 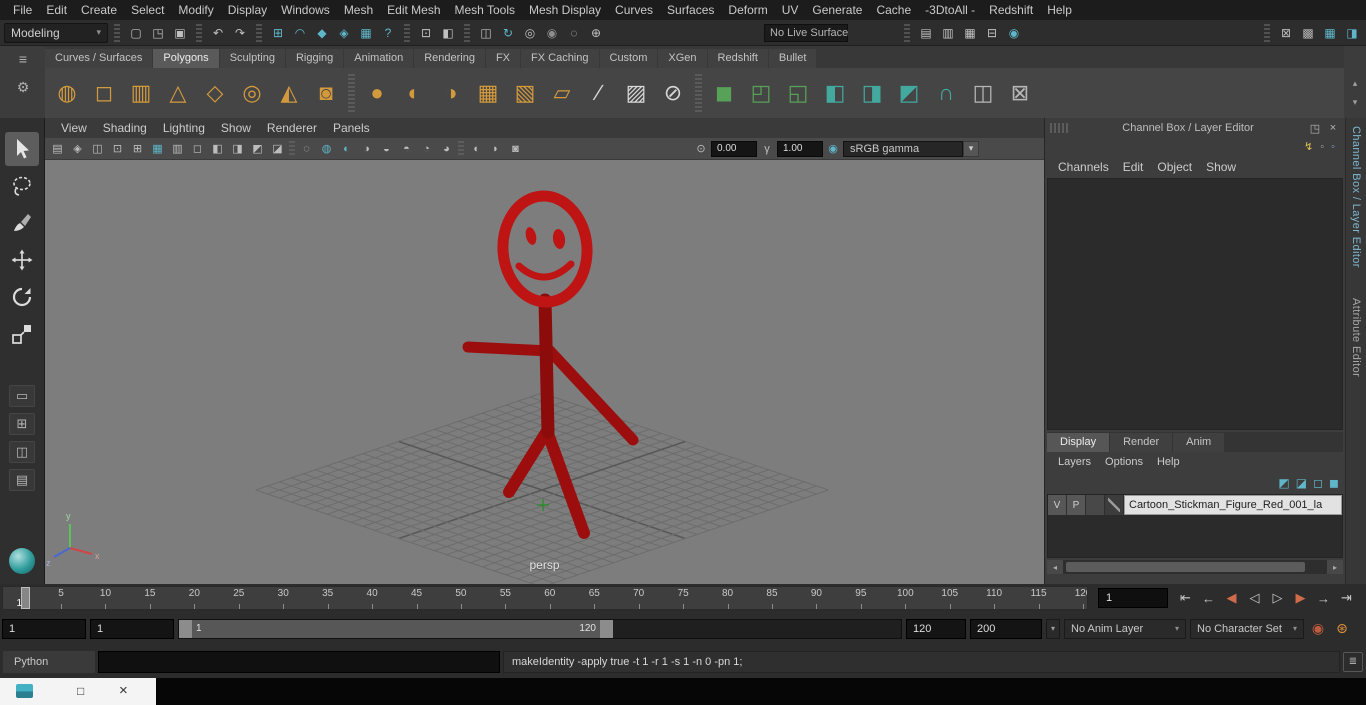 I want to click on layer-tab-render: Render, so click(x=1141, y=442).